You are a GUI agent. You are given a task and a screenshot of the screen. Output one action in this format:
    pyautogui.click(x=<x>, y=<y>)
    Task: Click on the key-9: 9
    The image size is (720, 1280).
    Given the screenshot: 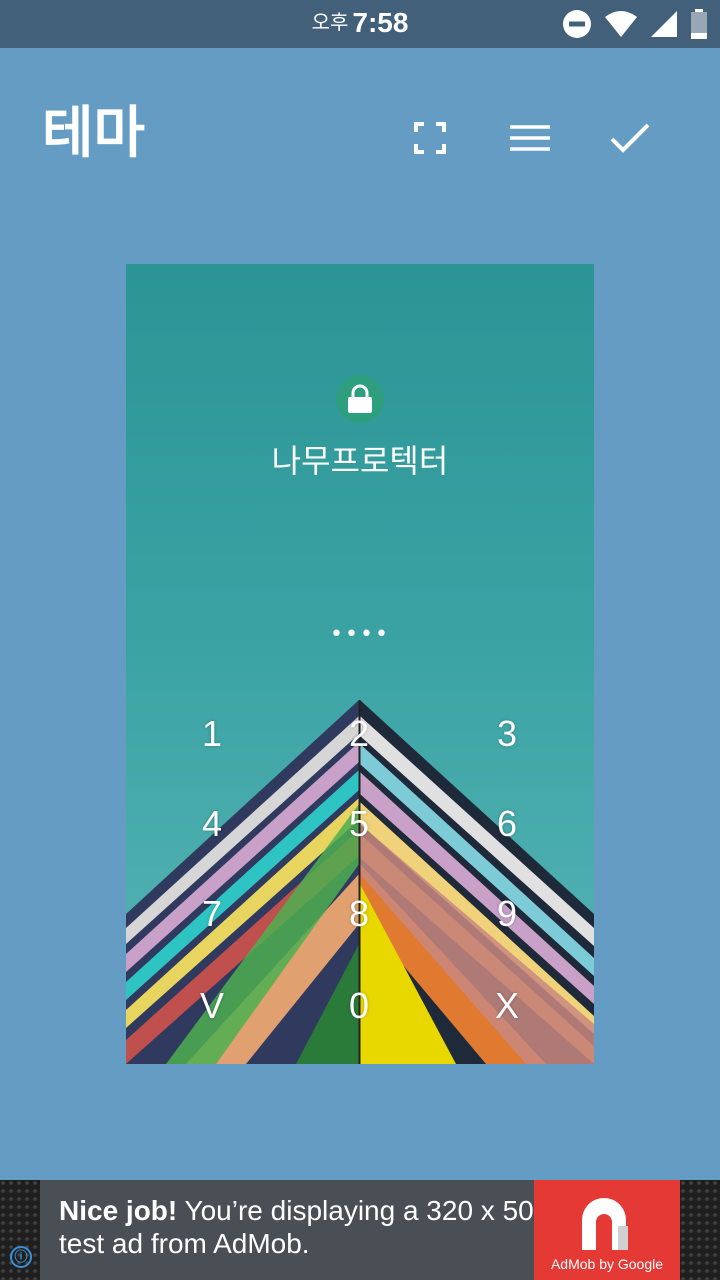 What is the action you would take?
    pyautogui.click(x=507, y=914)
    